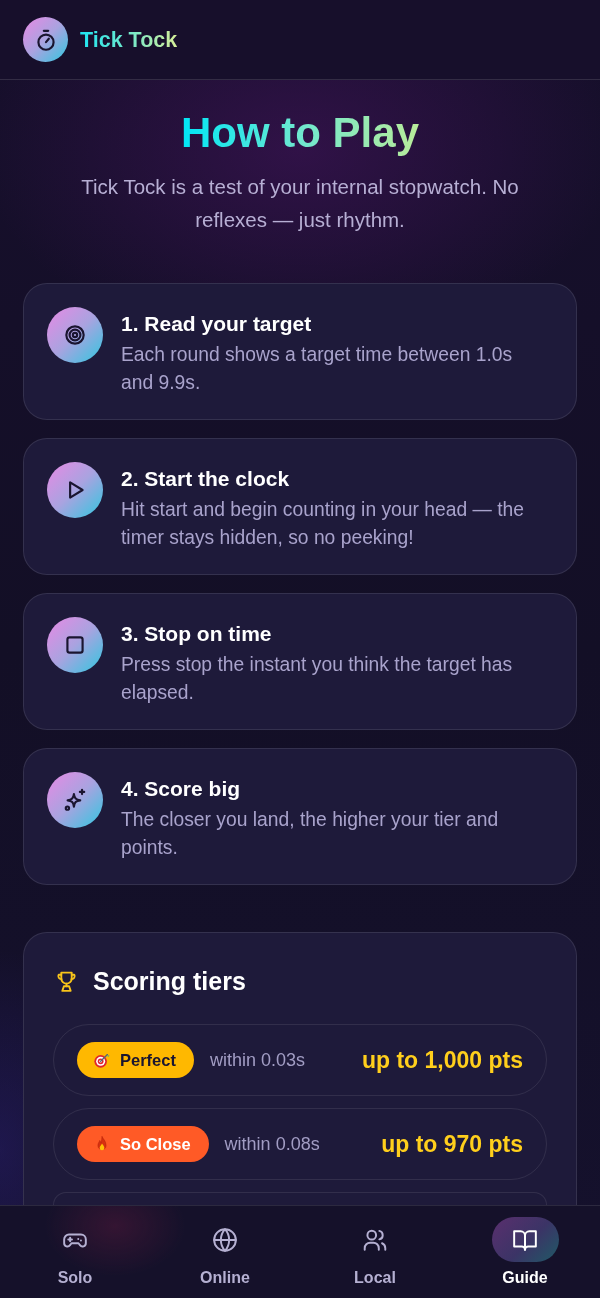 The width and height of the screenshot is (600, 1298). What do you see at coordinates (197, 634) in the screenshot?
I see `step-title: 3. Stop on time` at bounding box center [197, 634].